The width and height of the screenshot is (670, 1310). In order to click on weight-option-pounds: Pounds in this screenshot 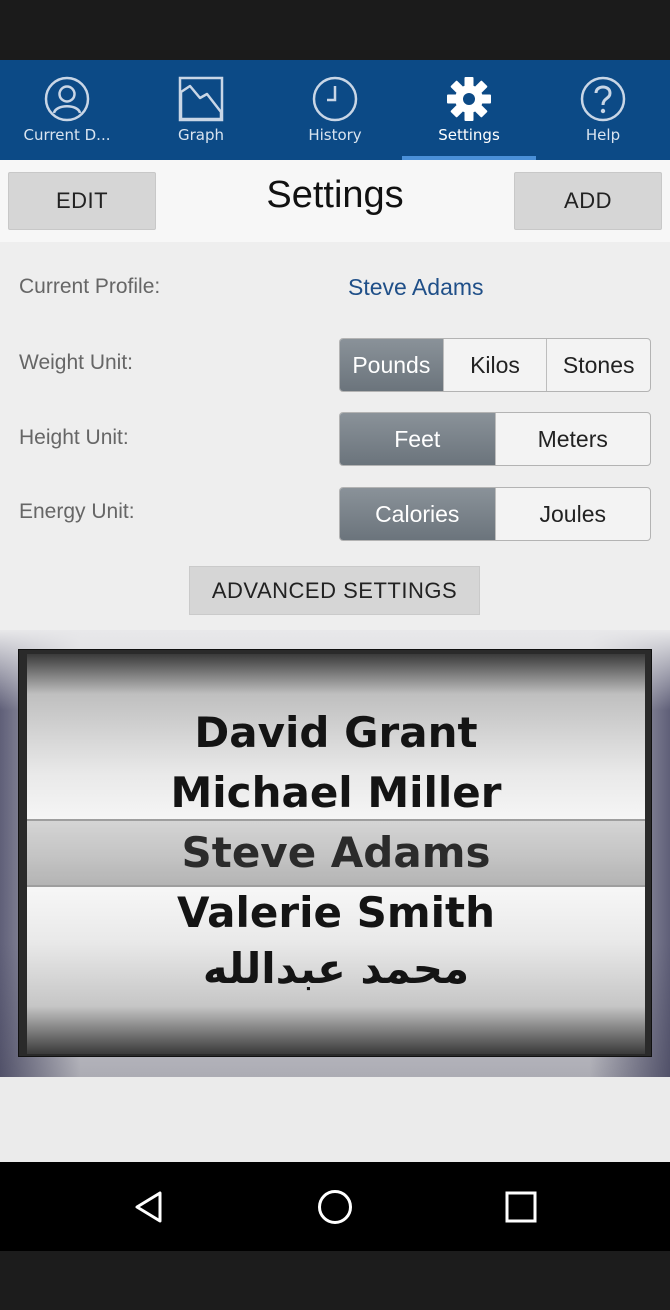, I will do `click(392, 365)`.